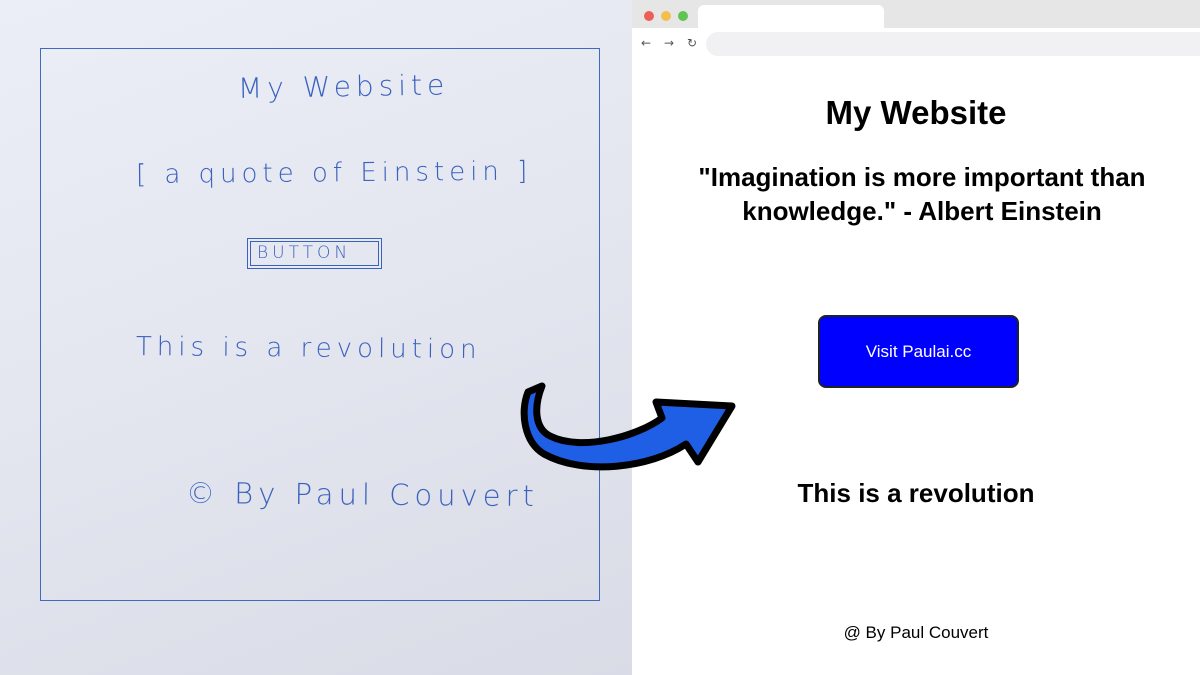  What do you see at coordinates (916, 632) in the screenshot?
I see `footer-credit: @ By Paul Couvert` at bounding box center [916, 632].